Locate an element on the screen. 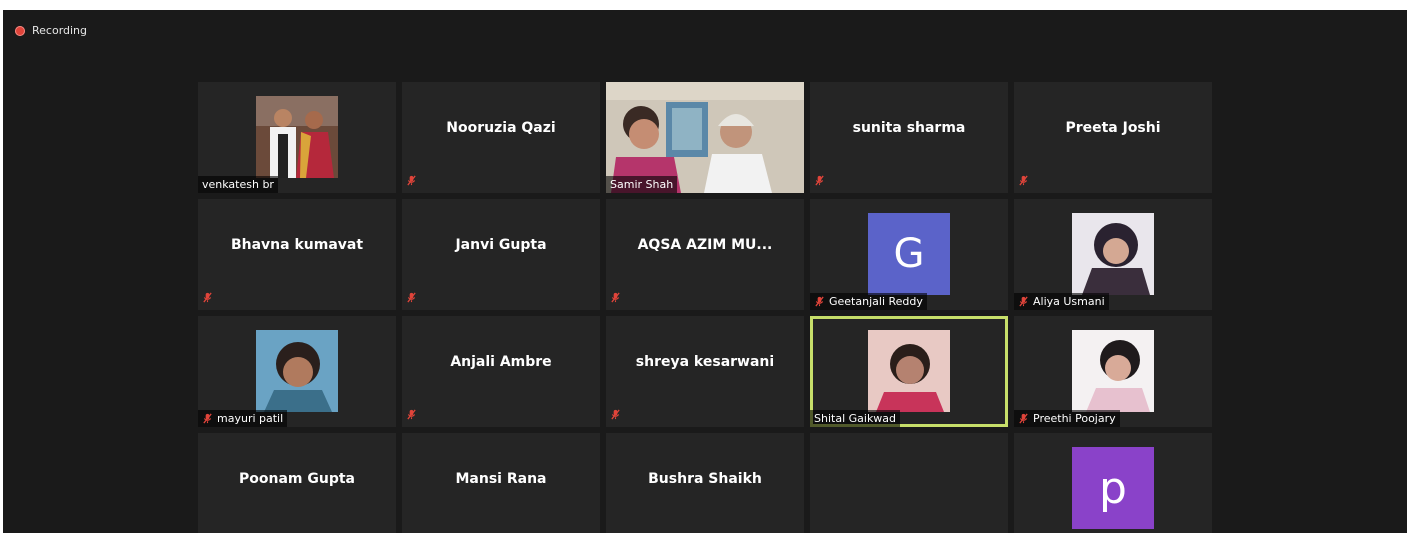  participant-tile-avatar-p: p is located at coordinates (1113, 483).